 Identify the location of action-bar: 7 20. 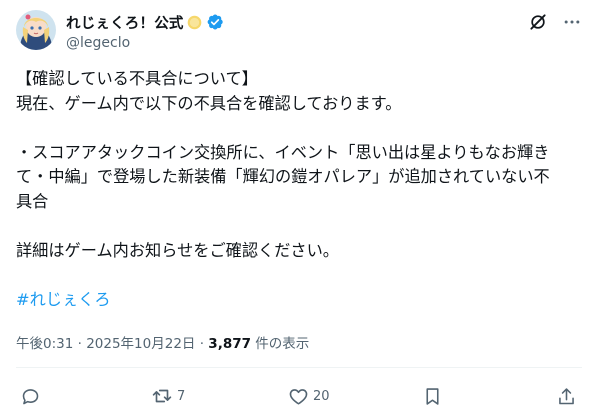
(299, 396).